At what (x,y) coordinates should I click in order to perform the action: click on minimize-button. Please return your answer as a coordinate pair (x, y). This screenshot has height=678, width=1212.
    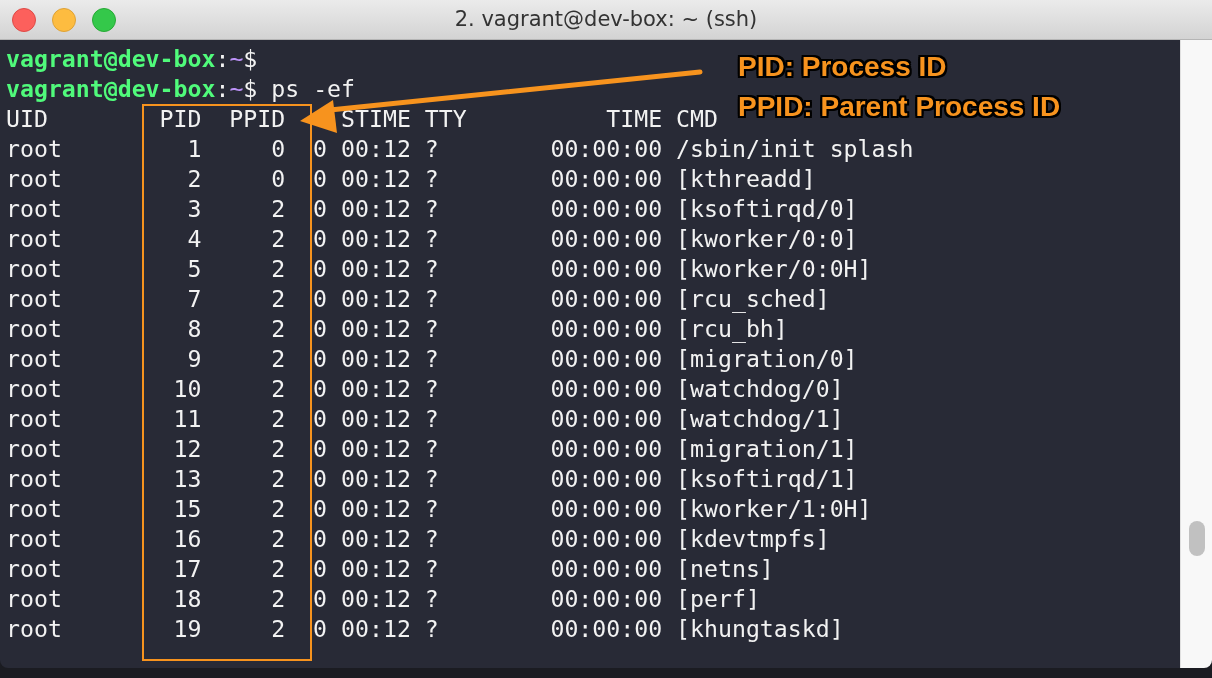
    Looking at the image, I should click on (64, 20).